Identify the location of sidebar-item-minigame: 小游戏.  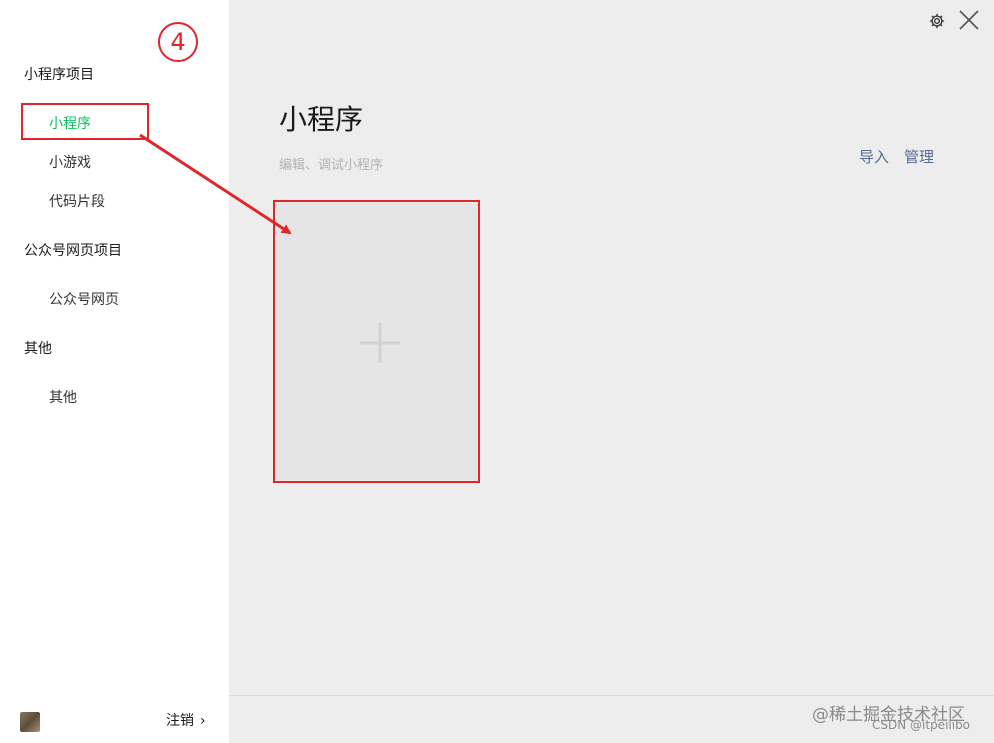
(70, 162).